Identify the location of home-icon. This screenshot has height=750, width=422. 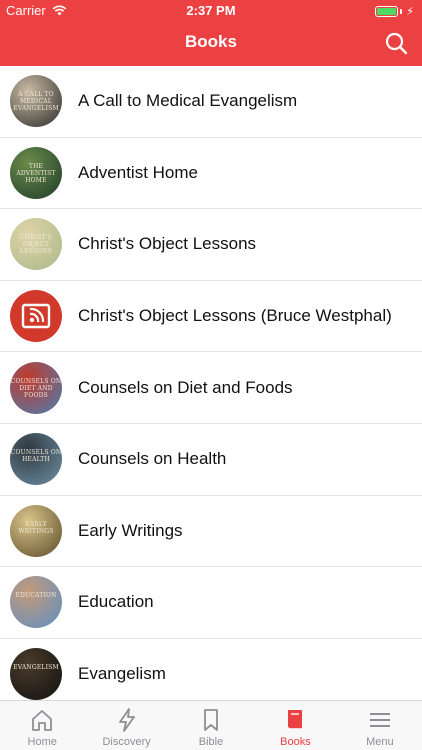
(42, 720).